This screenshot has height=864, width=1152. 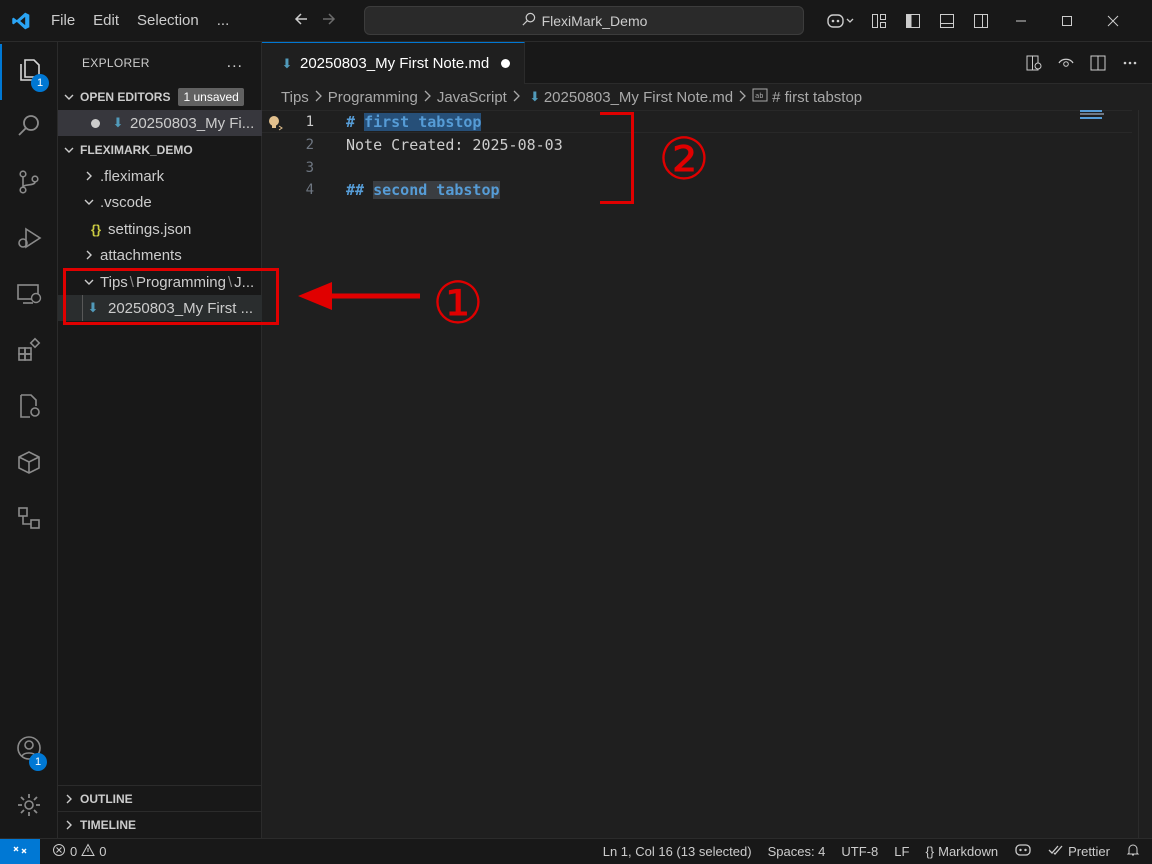 I want to click on project-section: FLEXIMARK_DEMO, so click(x=160, y=150).